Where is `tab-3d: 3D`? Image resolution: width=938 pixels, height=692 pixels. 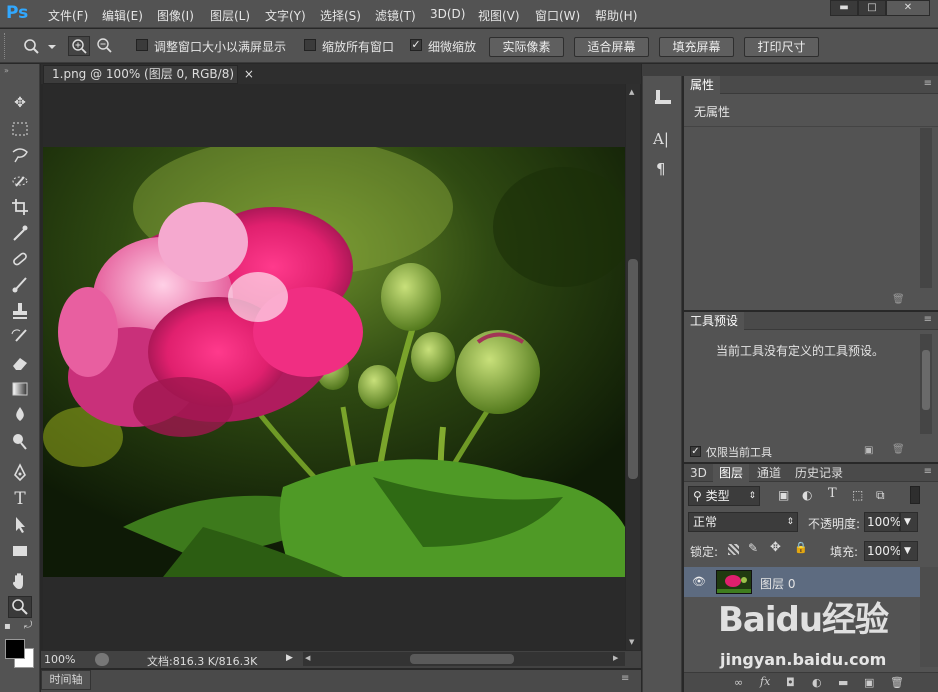
tab-3d: 3D is located at coordinates (698, 473).